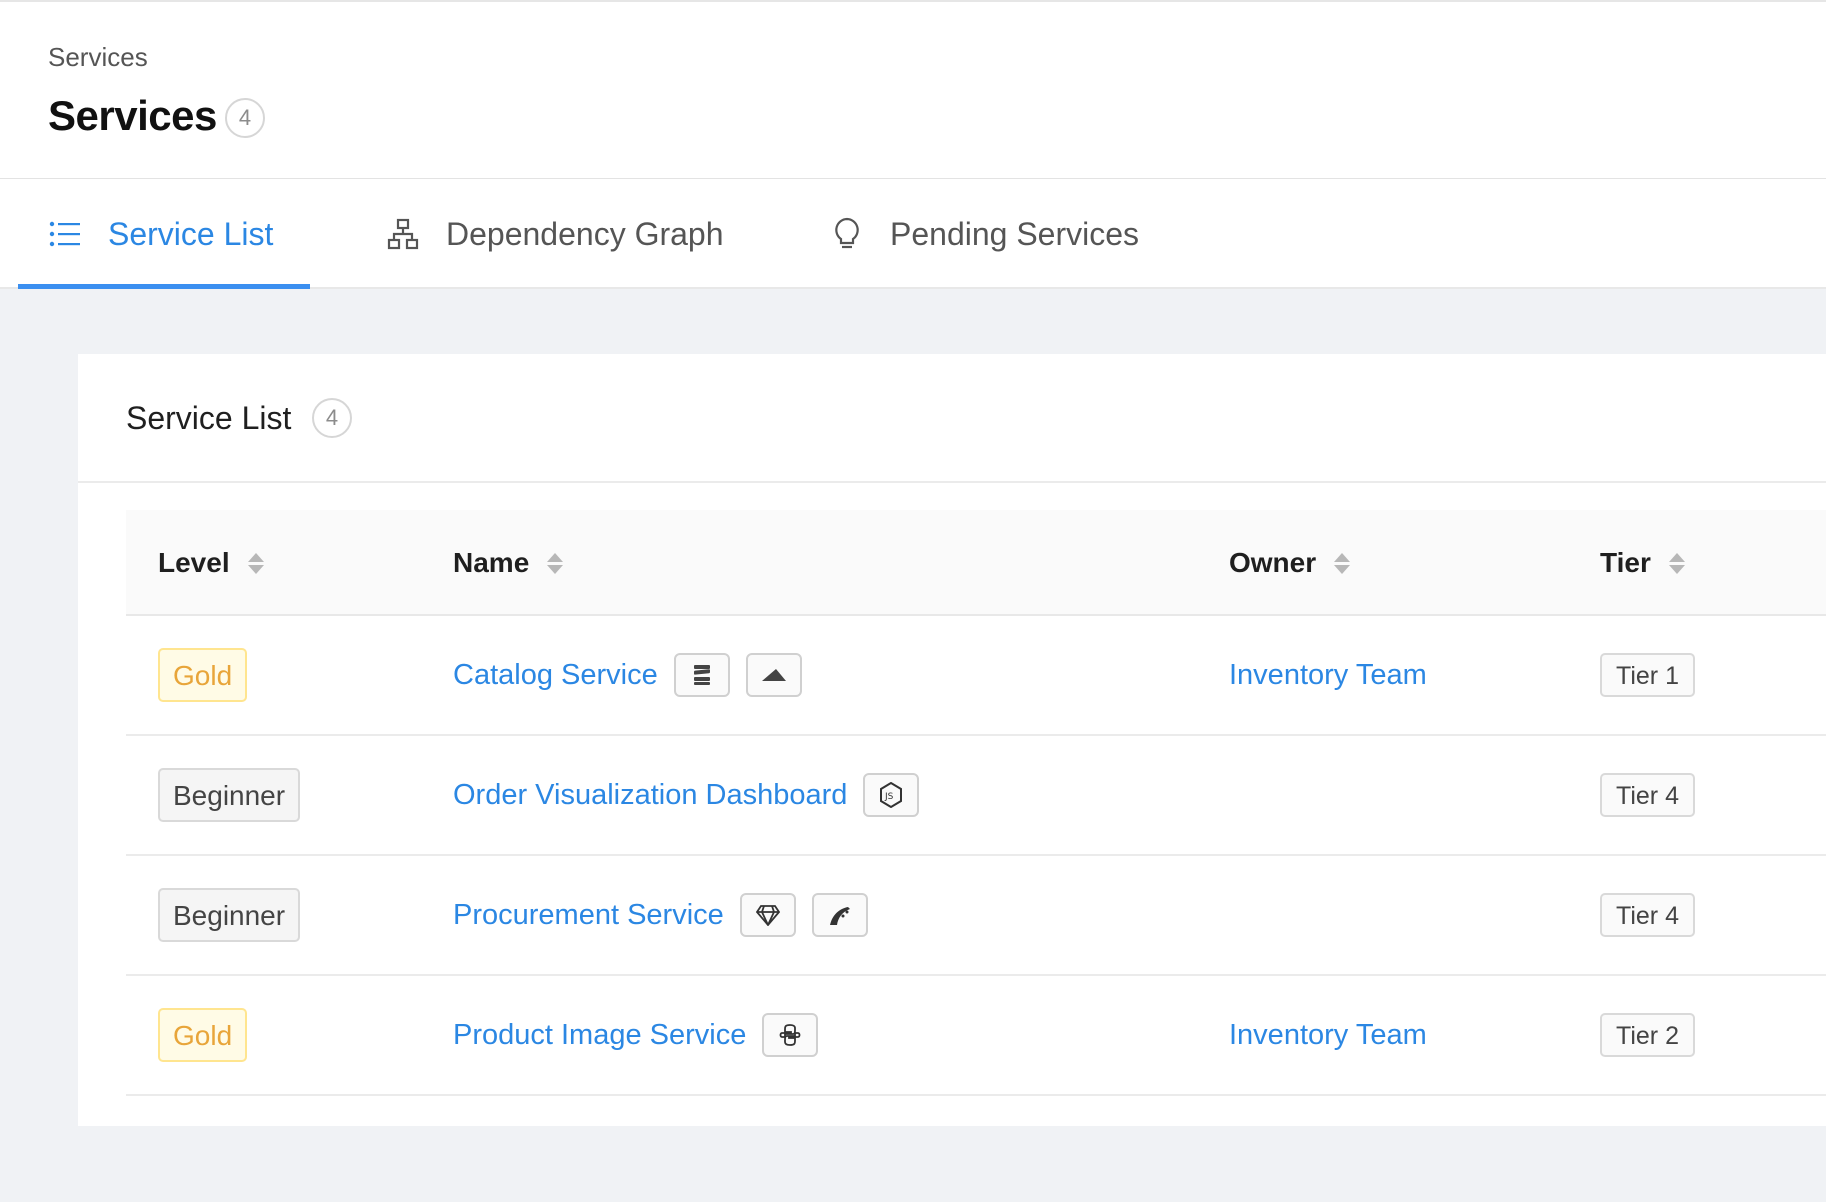  What do you see at coordinates (1625, 562) in the screenshot?
I see `column-label: Tier` at bounding box center [1625, 562].